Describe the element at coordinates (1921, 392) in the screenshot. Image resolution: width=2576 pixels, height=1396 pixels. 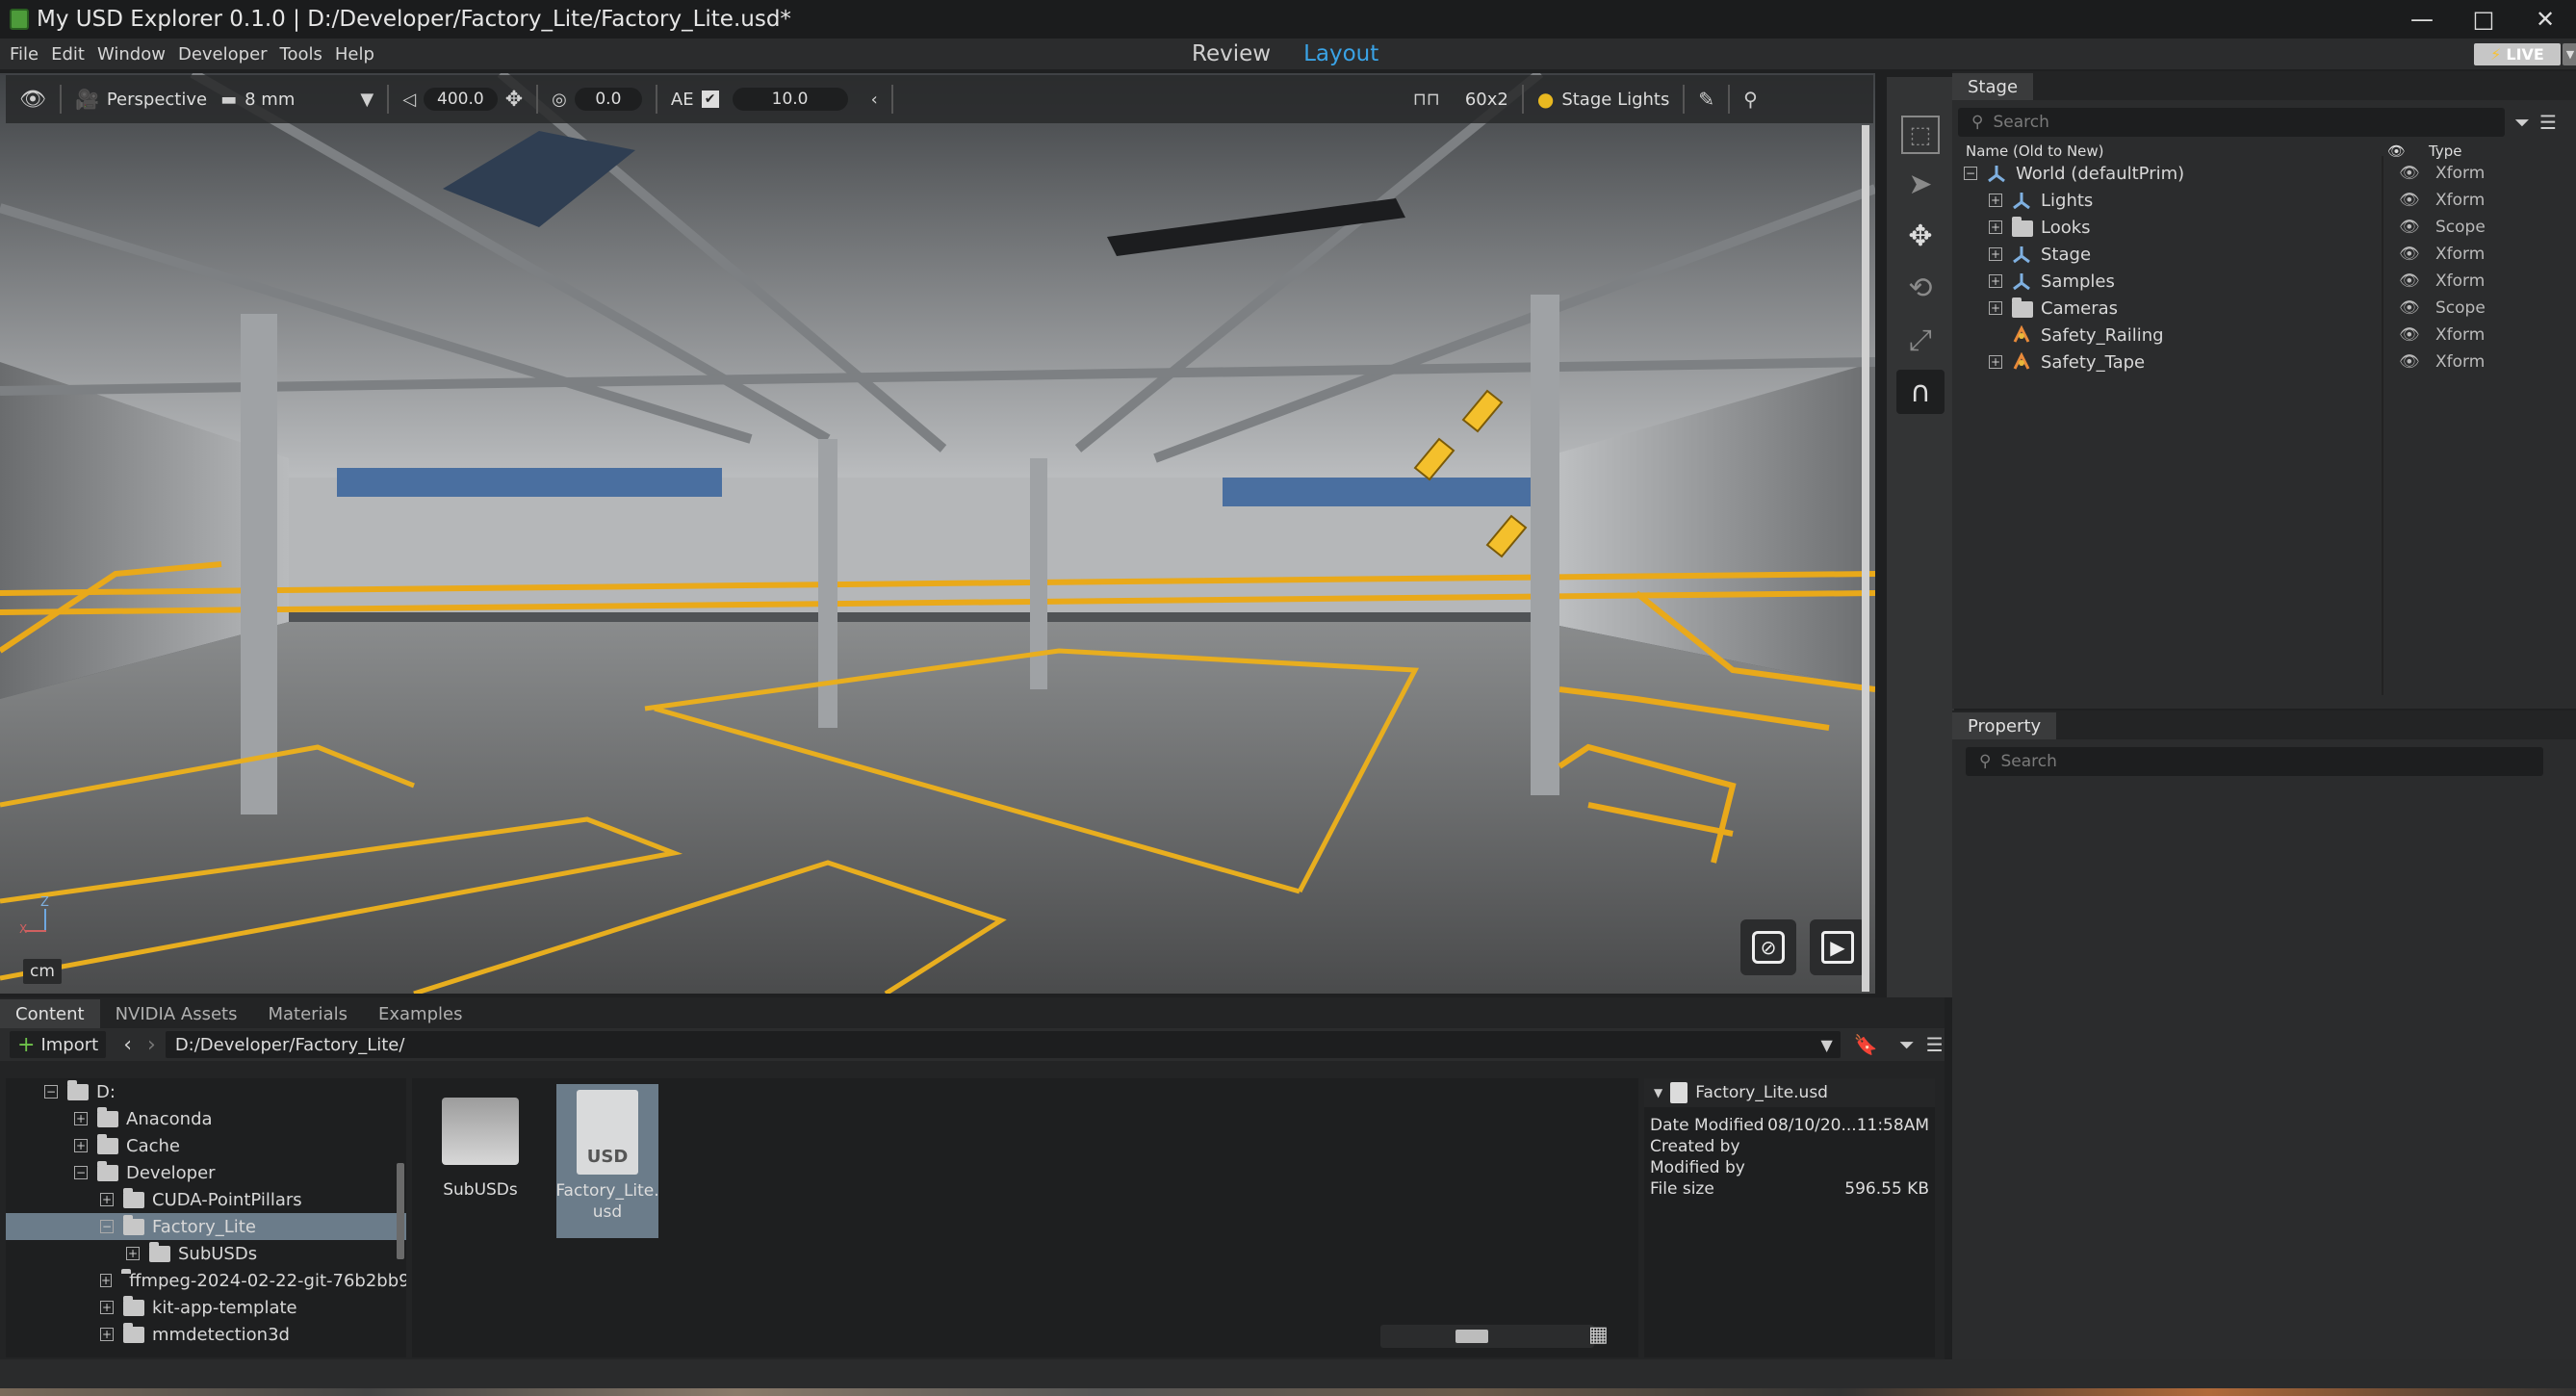
I see `snap-magnet-icon: ∩` at that location.